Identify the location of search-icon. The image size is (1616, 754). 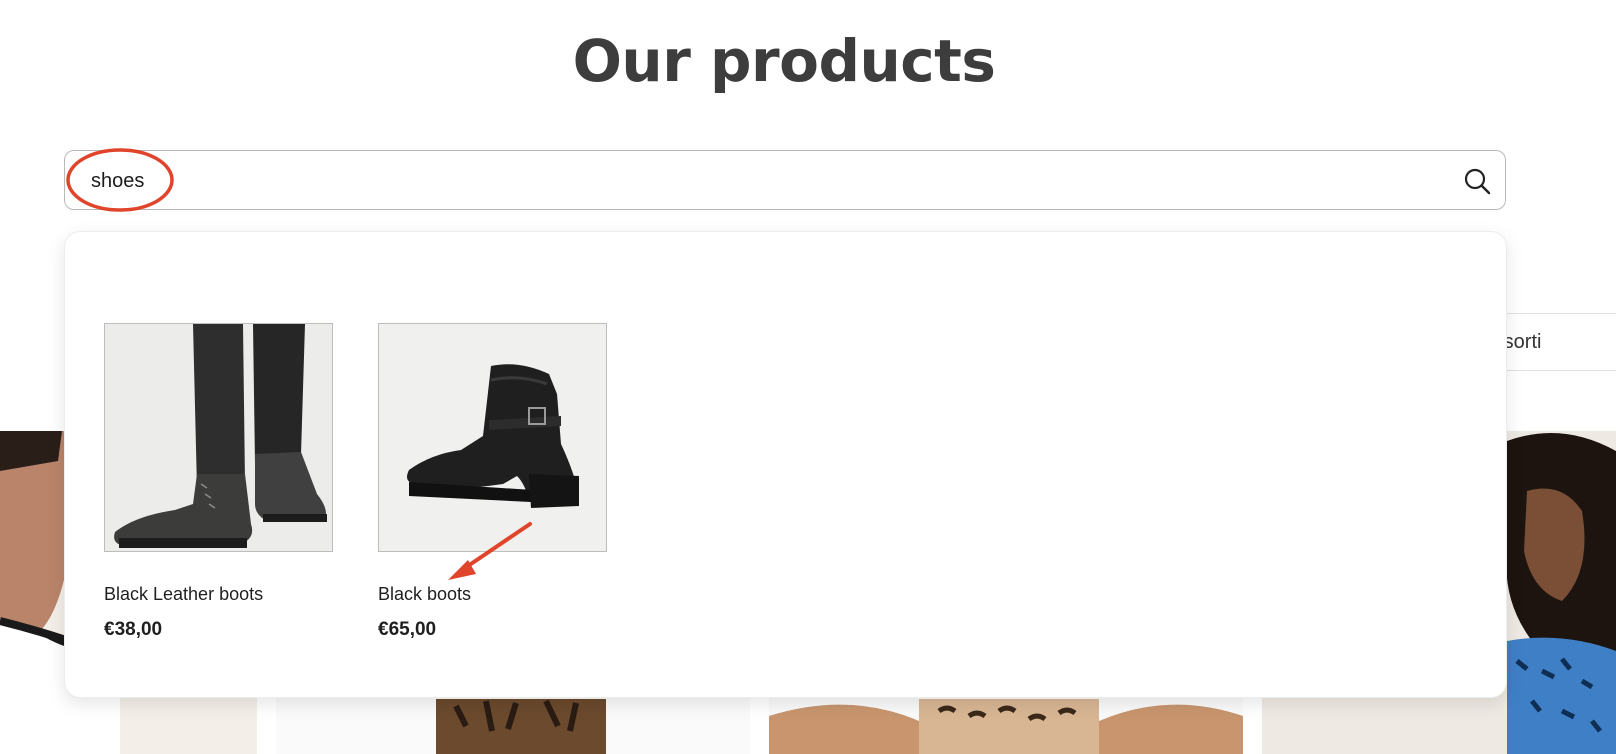
(1477, 181).